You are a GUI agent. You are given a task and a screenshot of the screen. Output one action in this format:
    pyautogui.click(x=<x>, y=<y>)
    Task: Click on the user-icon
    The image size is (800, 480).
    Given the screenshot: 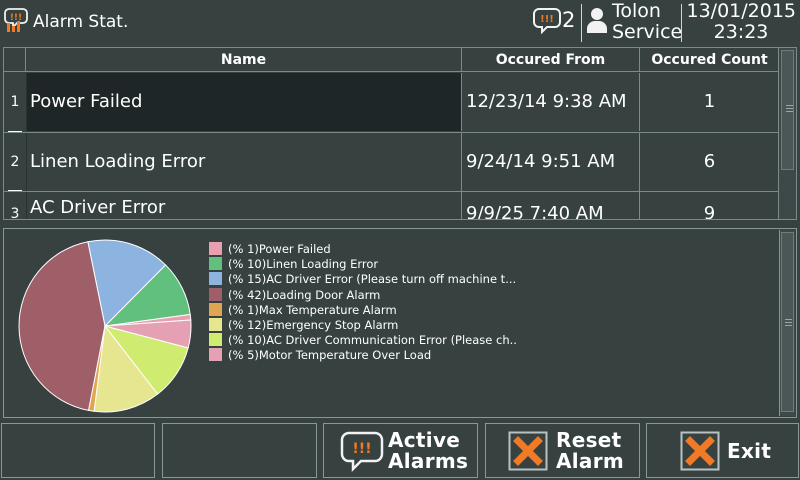 What is the action you would take?
    pyautogui.click(x=597, y=20)
    